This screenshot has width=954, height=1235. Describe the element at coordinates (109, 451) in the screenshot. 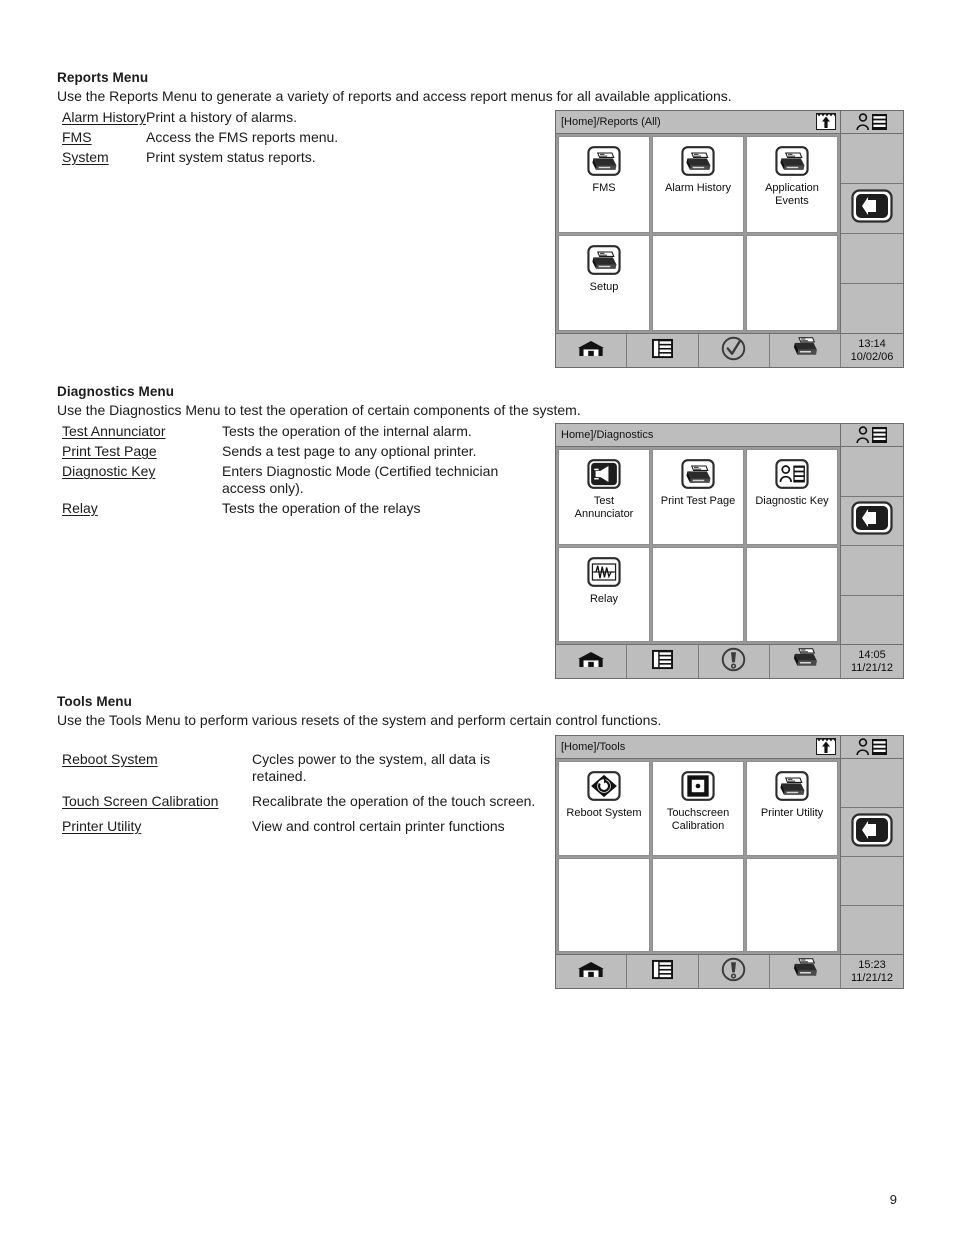

I see `term: Print Test Page` at that location.